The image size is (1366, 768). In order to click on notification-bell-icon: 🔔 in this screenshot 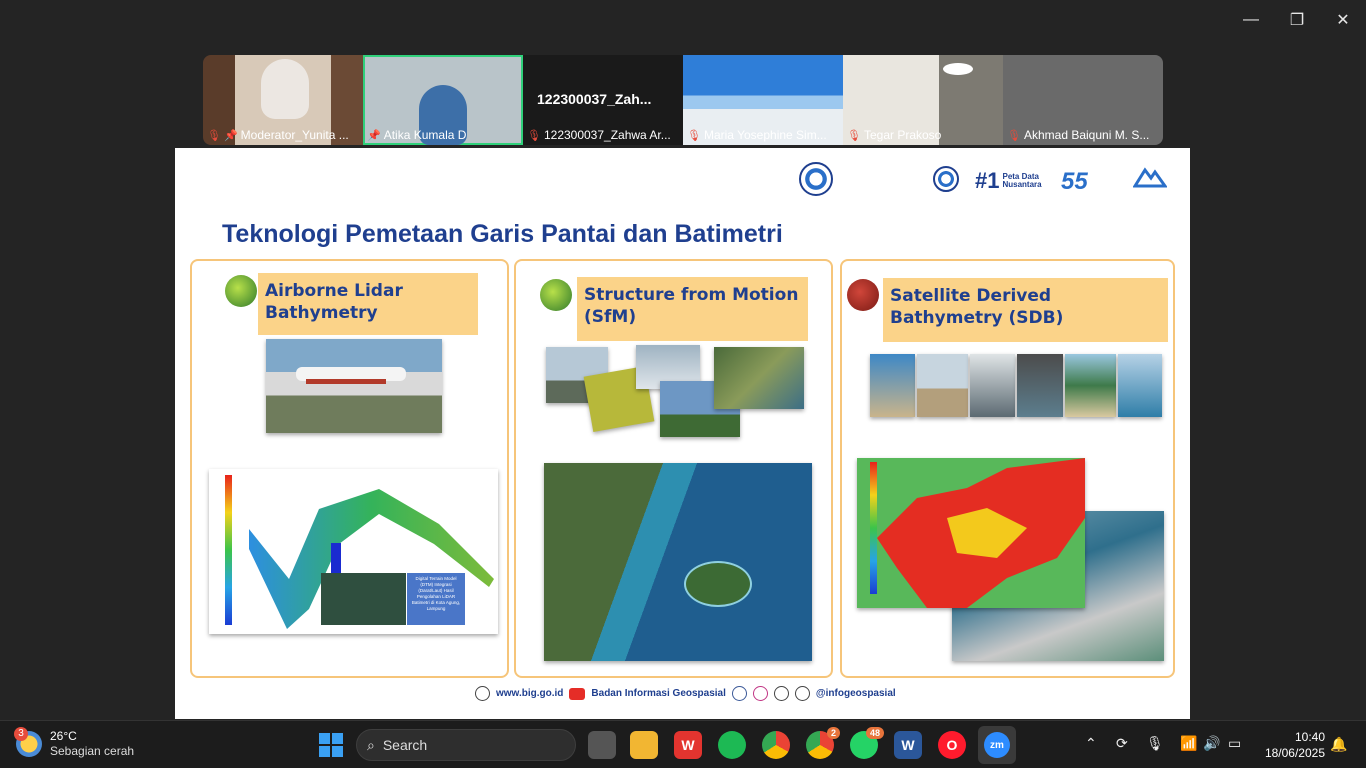, I will do `click(1338, 744)`.